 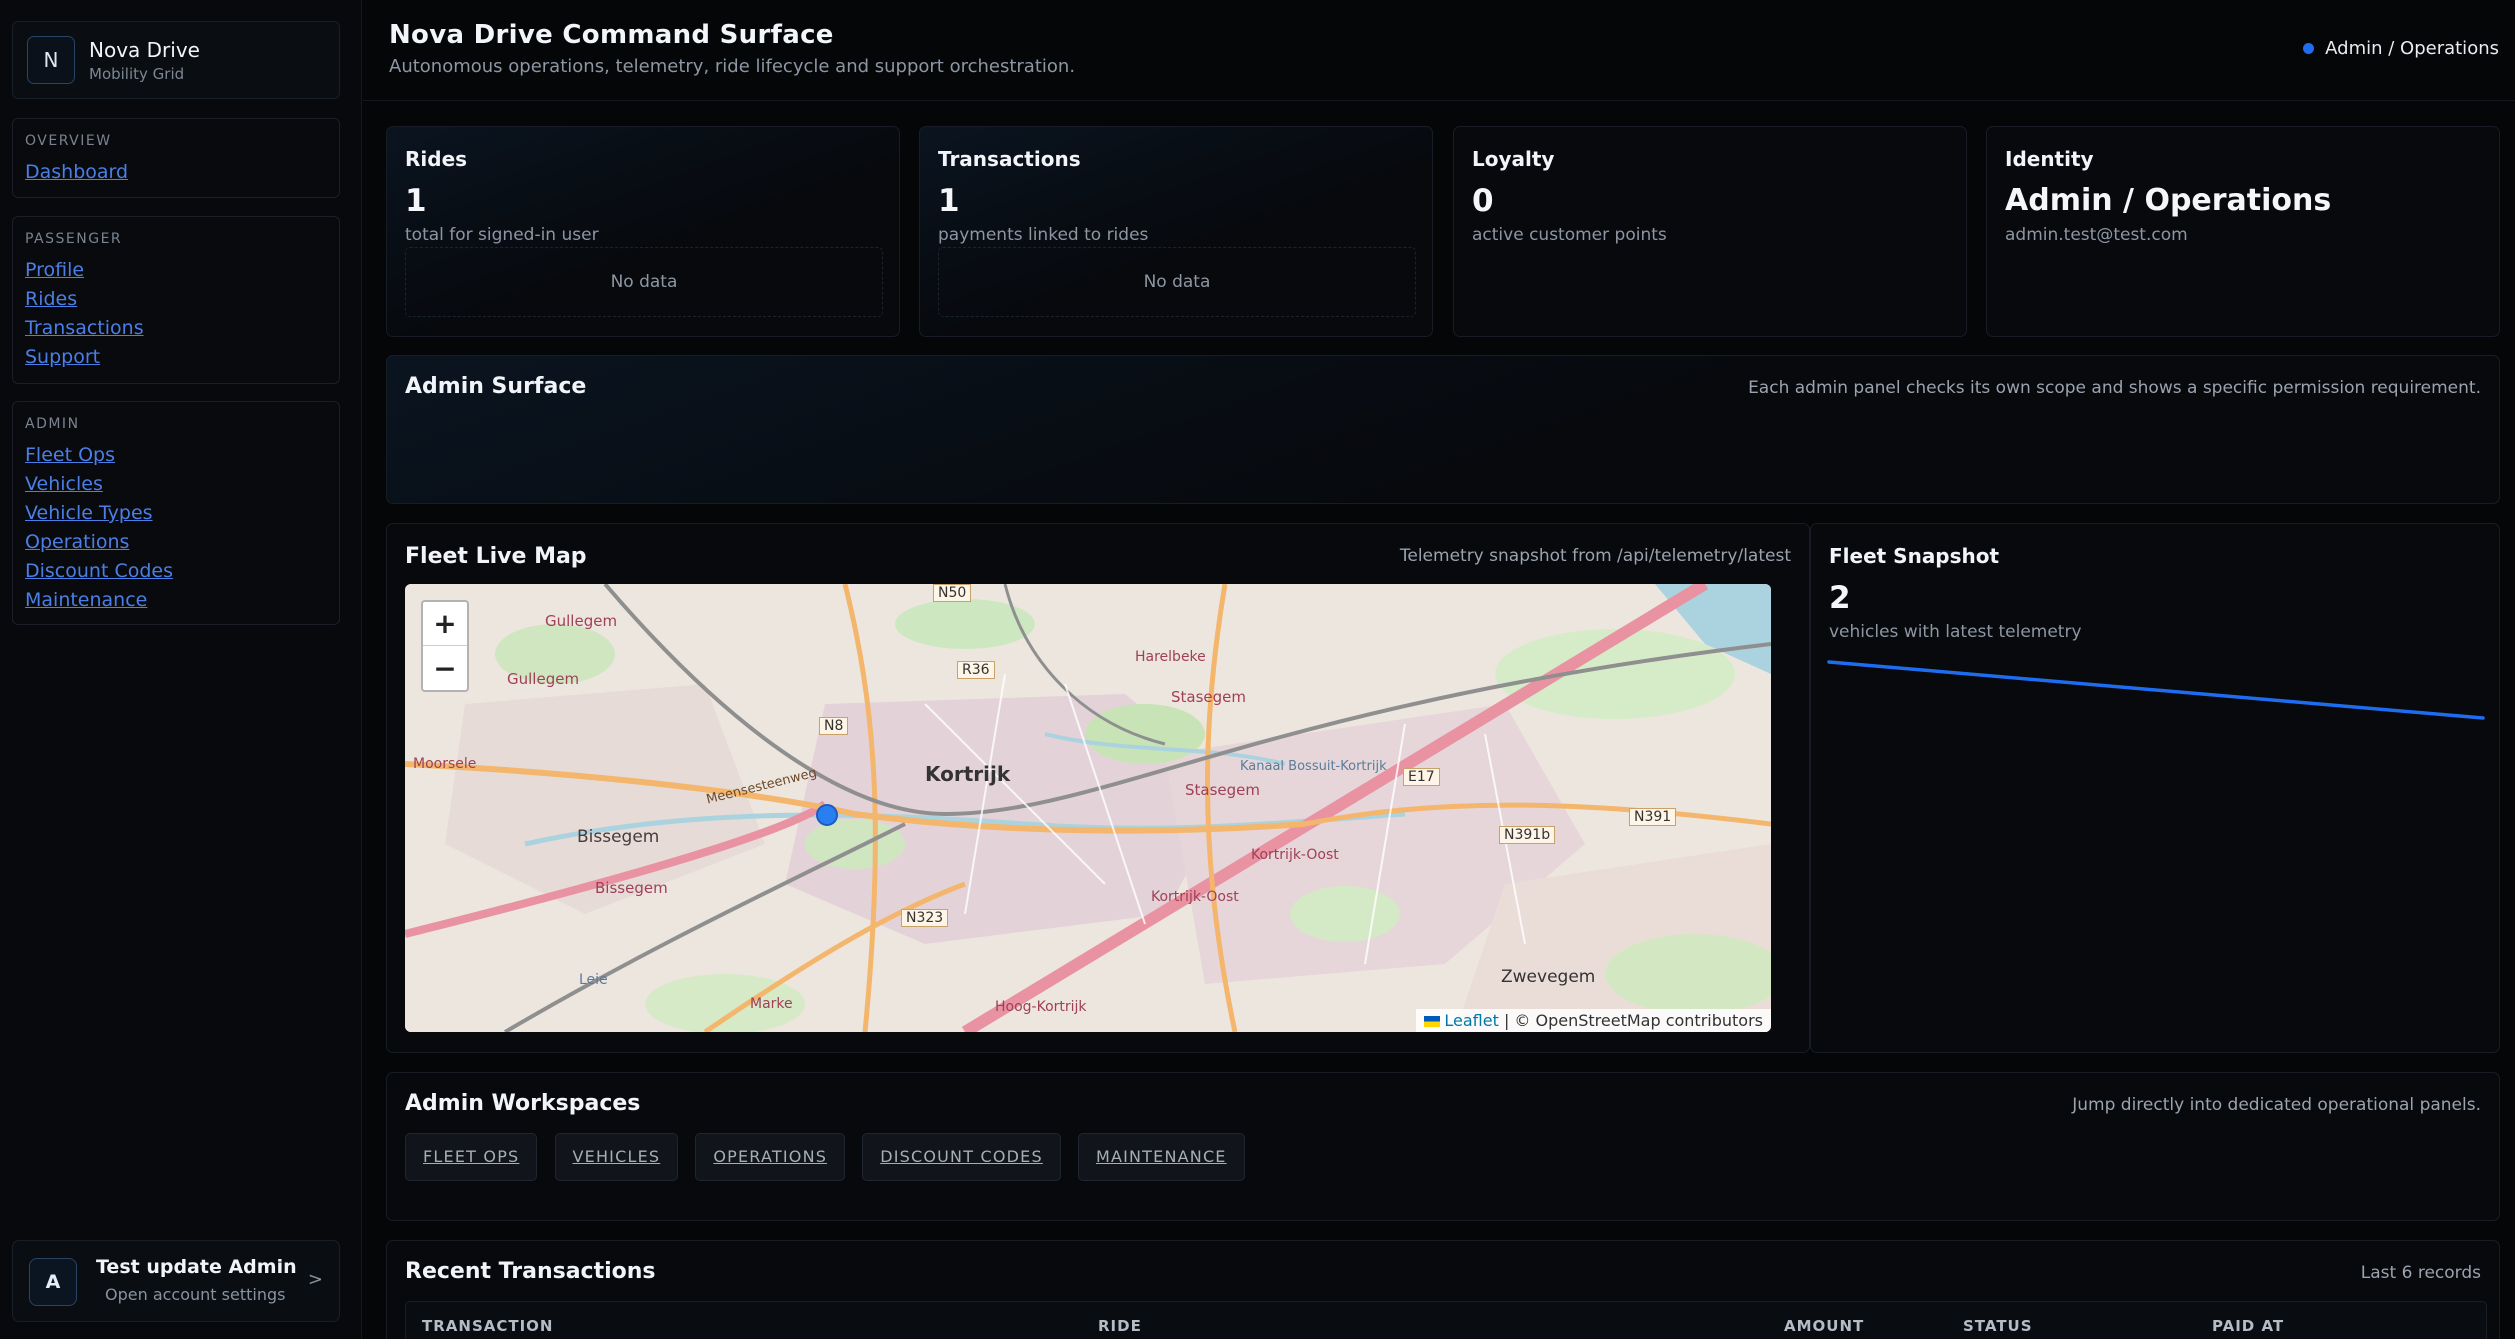 I want to click on road-shield: N8, so click(x=834, y=726).